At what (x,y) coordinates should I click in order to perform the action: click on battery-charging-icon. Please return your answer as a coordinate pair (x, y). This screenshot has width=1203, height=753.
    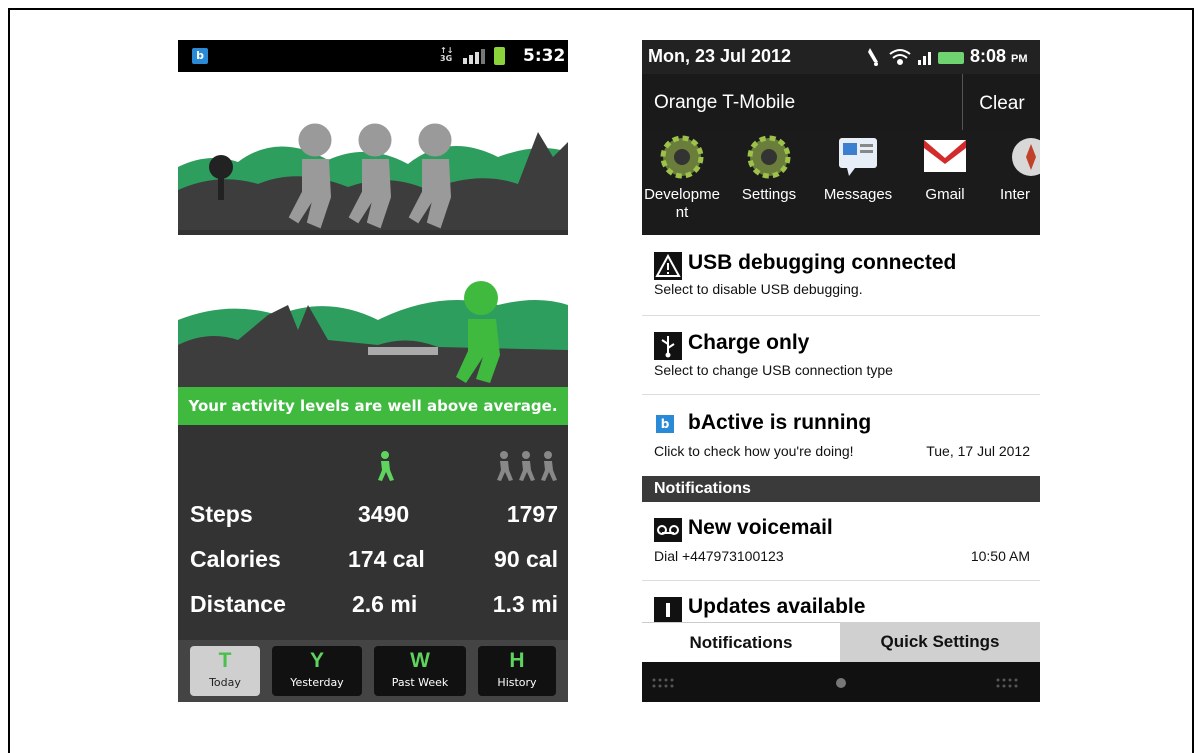
    Looking at the image, I should click on (499, 56).